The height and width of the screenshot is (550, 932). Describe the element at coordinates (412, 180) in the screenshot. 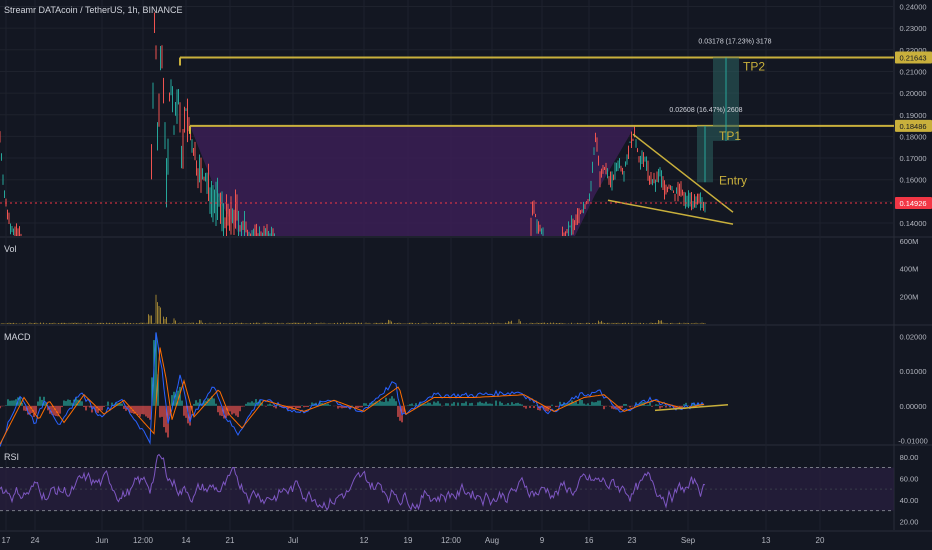

I see `consolidation-zone` at that location.